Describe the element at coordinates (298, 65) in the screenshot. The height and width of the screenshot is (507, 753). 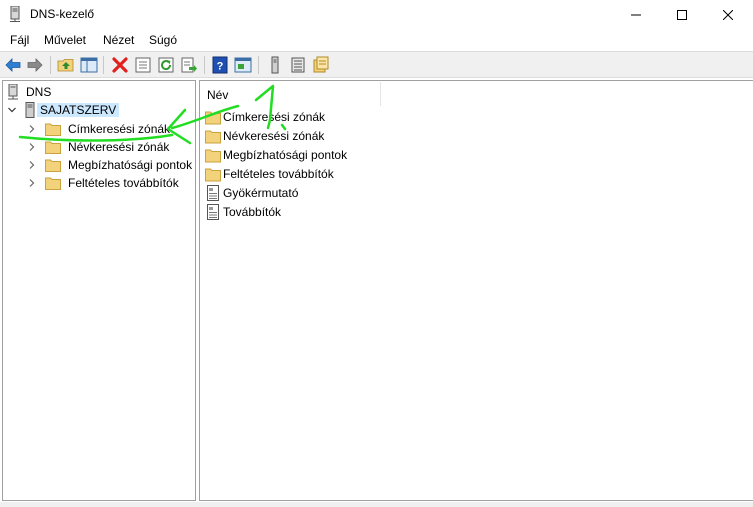
I see `list-icon` at that location.